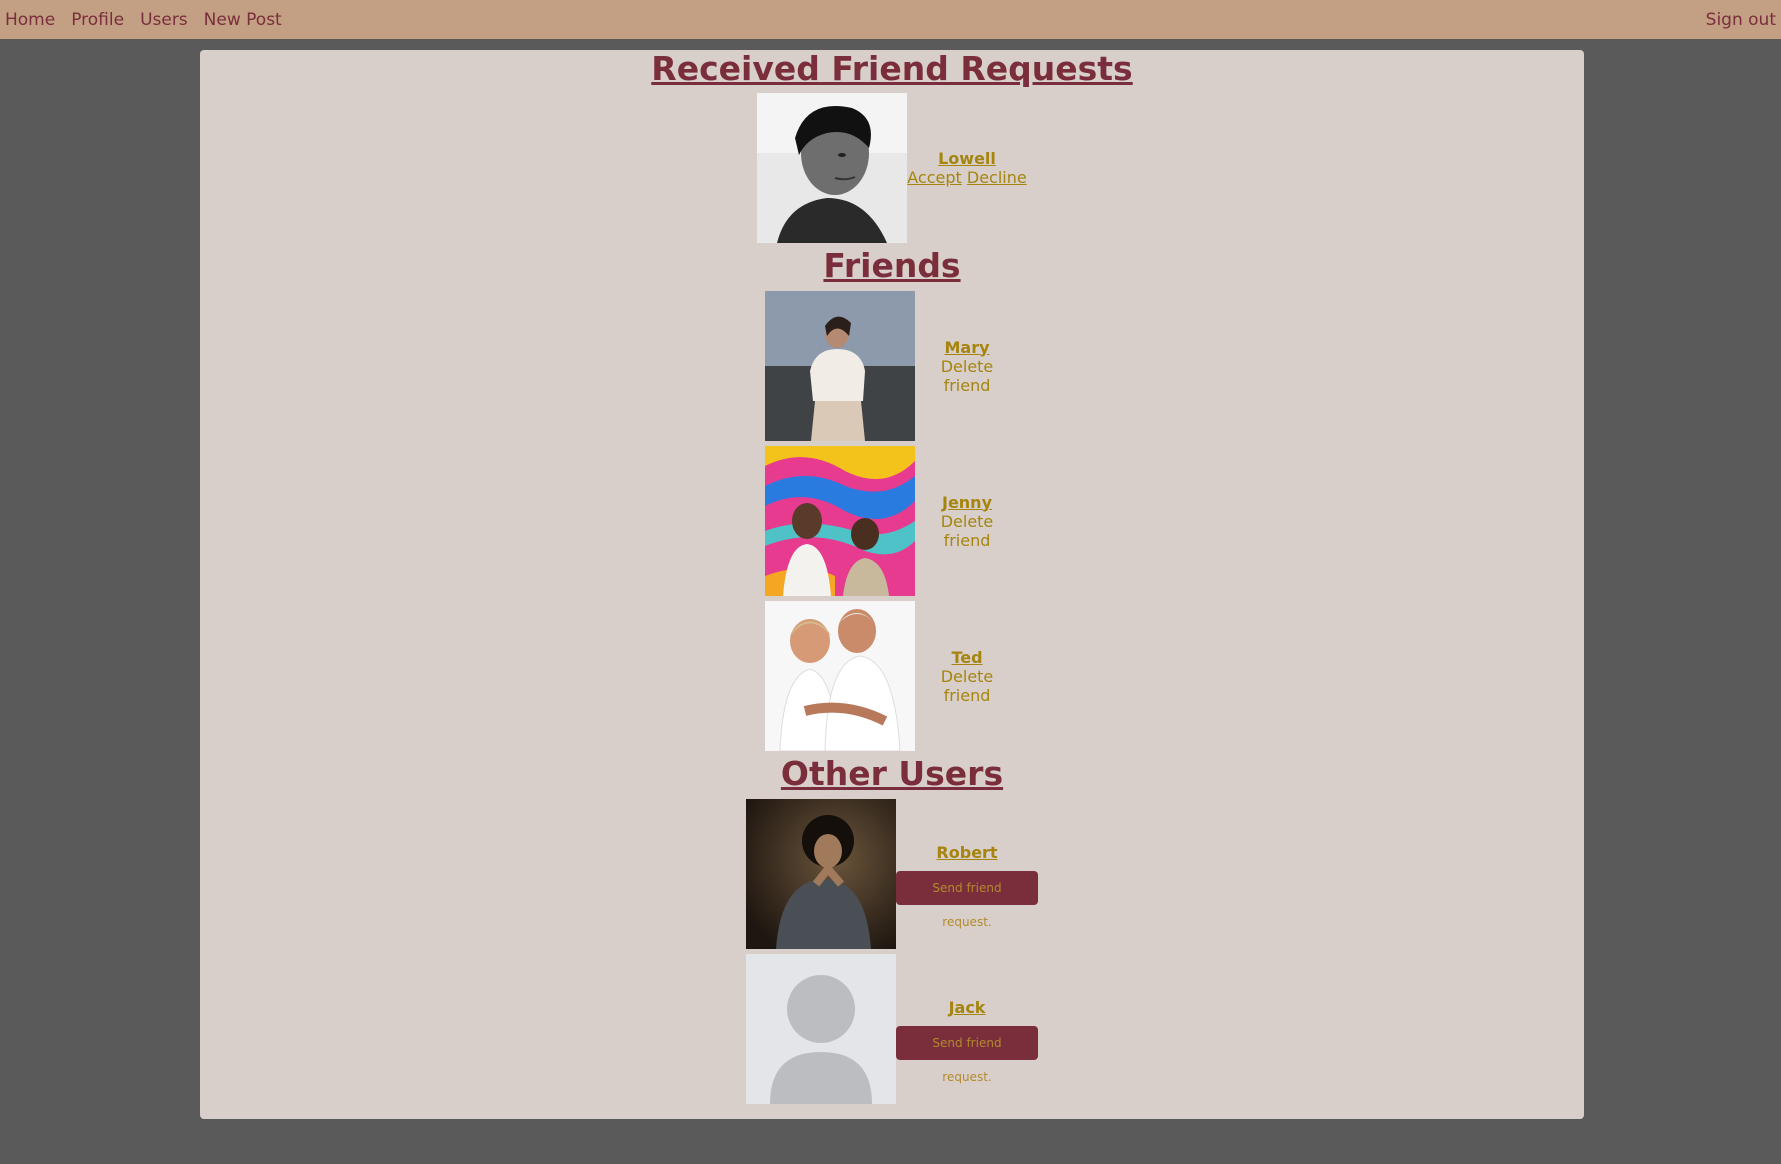 Image resolution: width=1781 pixels, height=1164 pixels. What do you see at coordinates (840, 676) in the screenshot?
I see `ted-avatar-photo` at bounding box center [840, 676].